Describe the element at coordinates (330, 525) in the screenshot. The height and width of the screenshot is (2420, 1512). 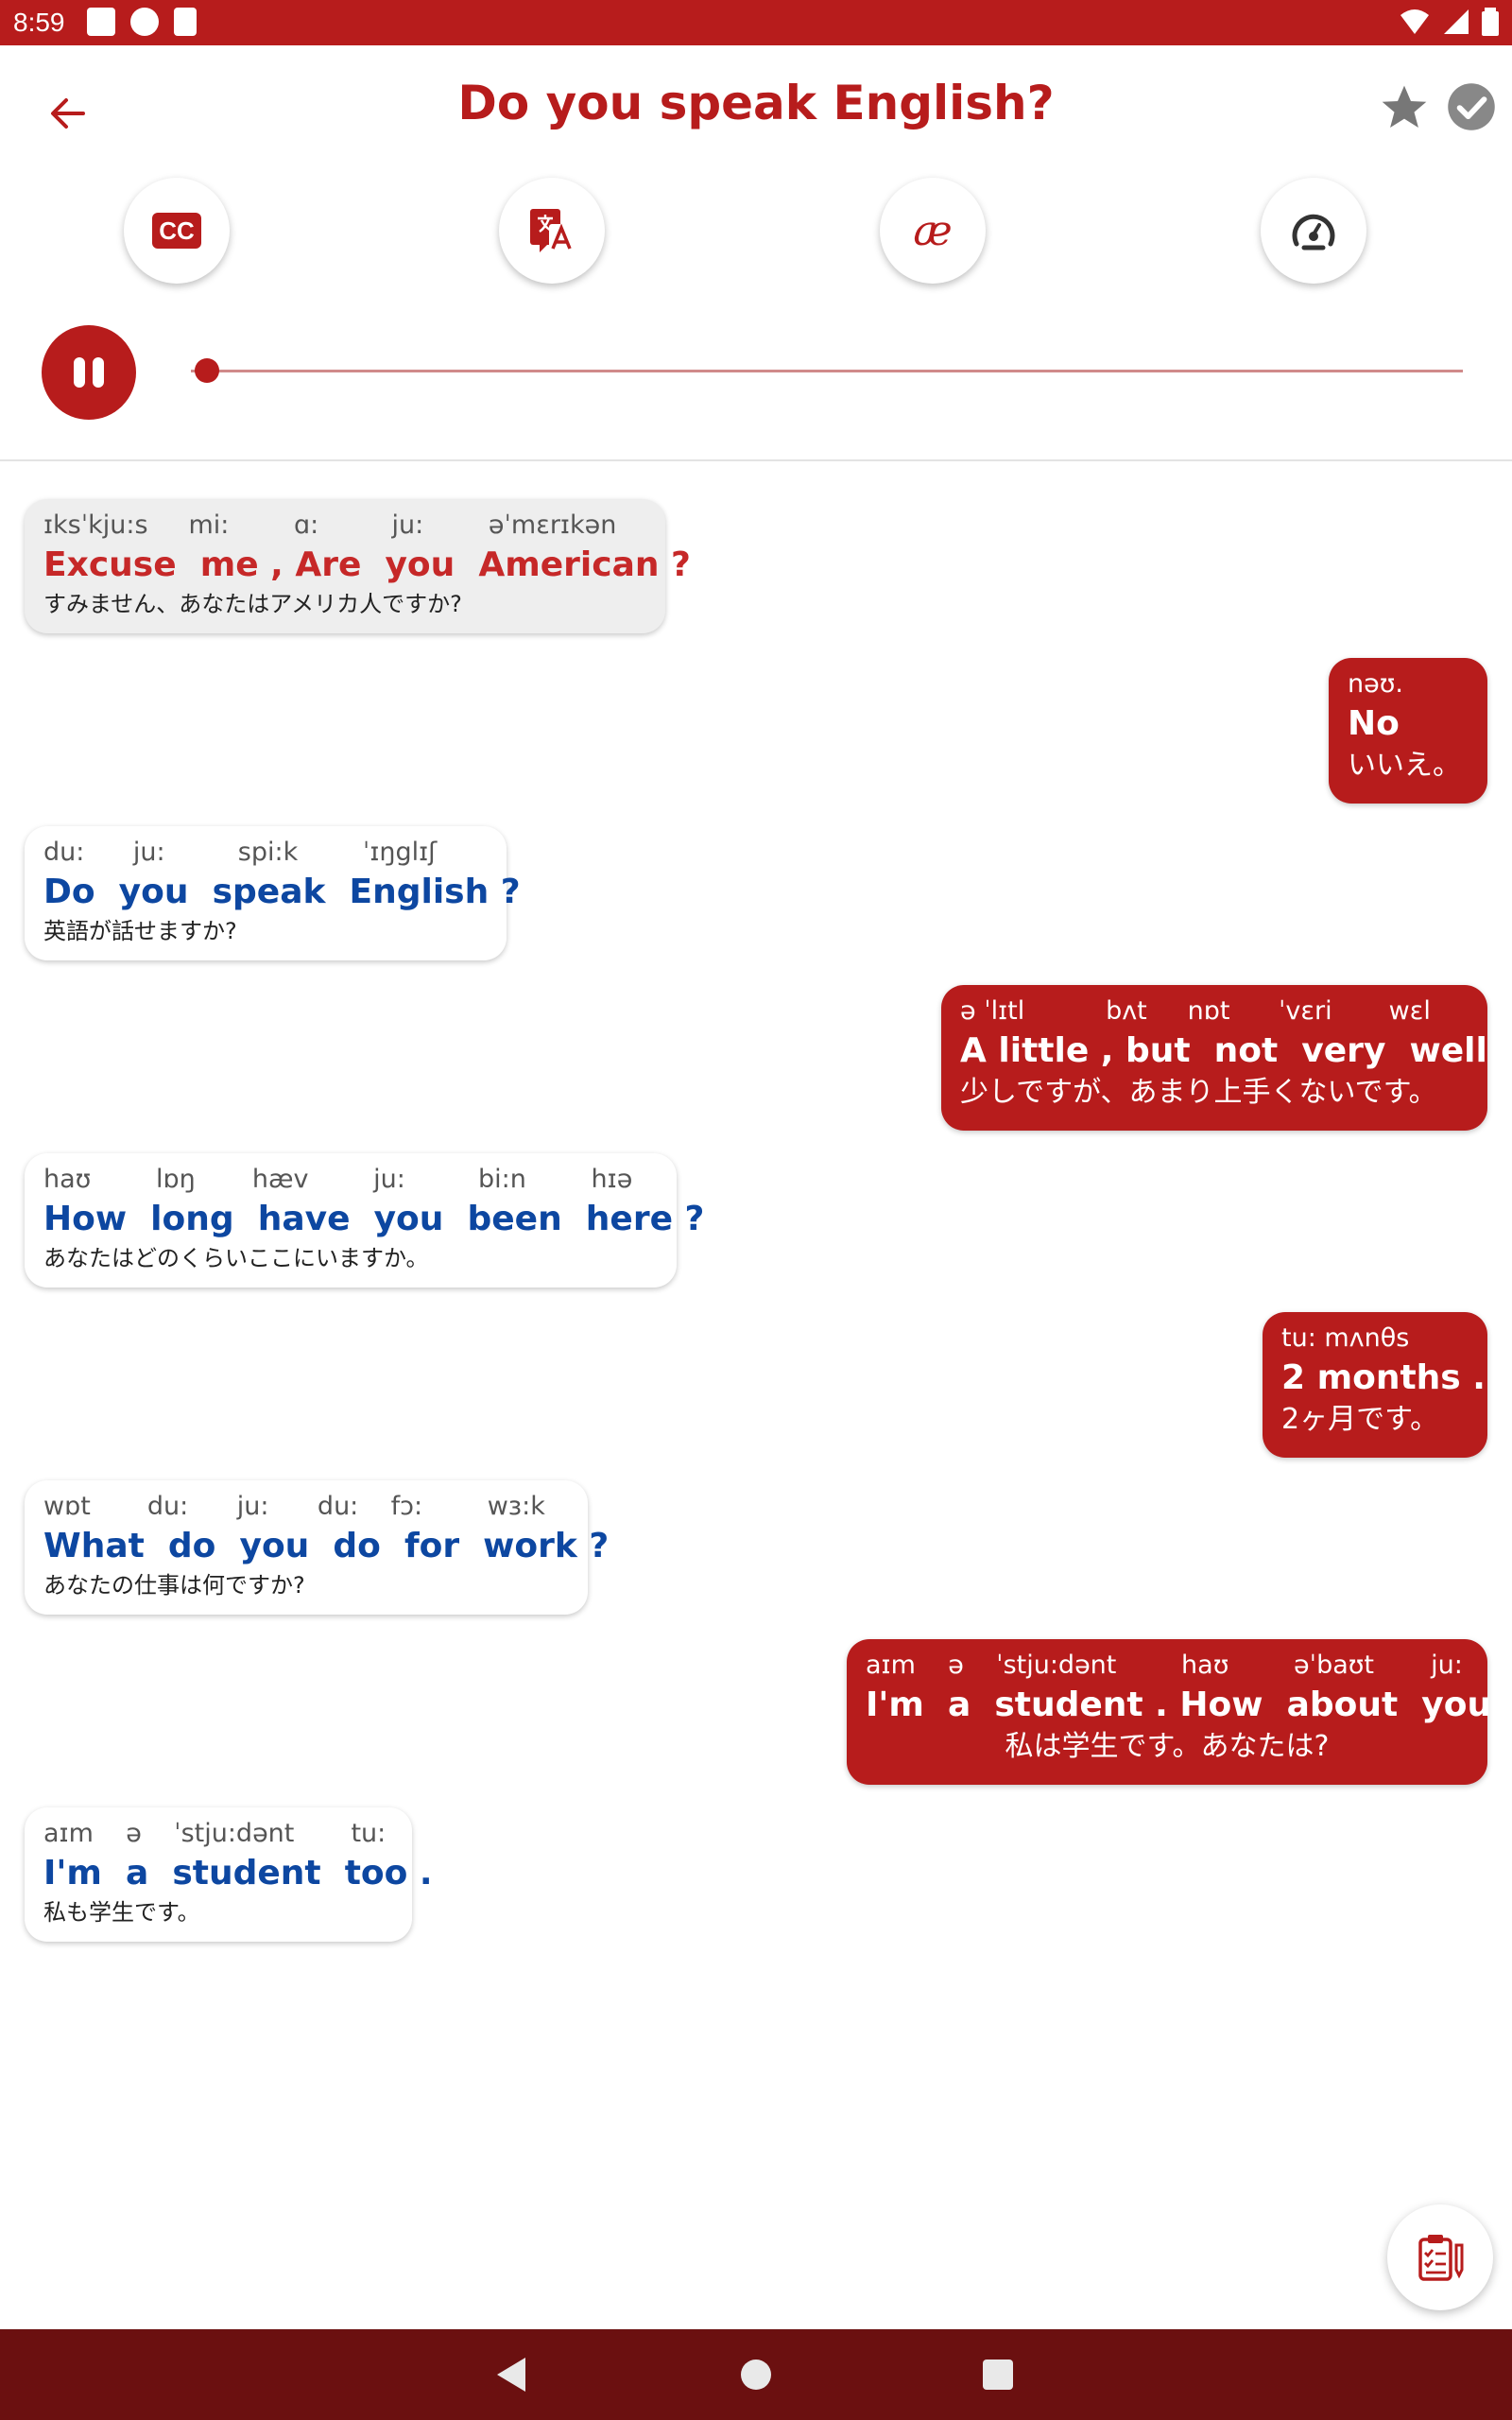
I see `ipa-transcription: ɪksˈkju:s mi: ɑ: ju: əˈmɛrɪkən` at that location.